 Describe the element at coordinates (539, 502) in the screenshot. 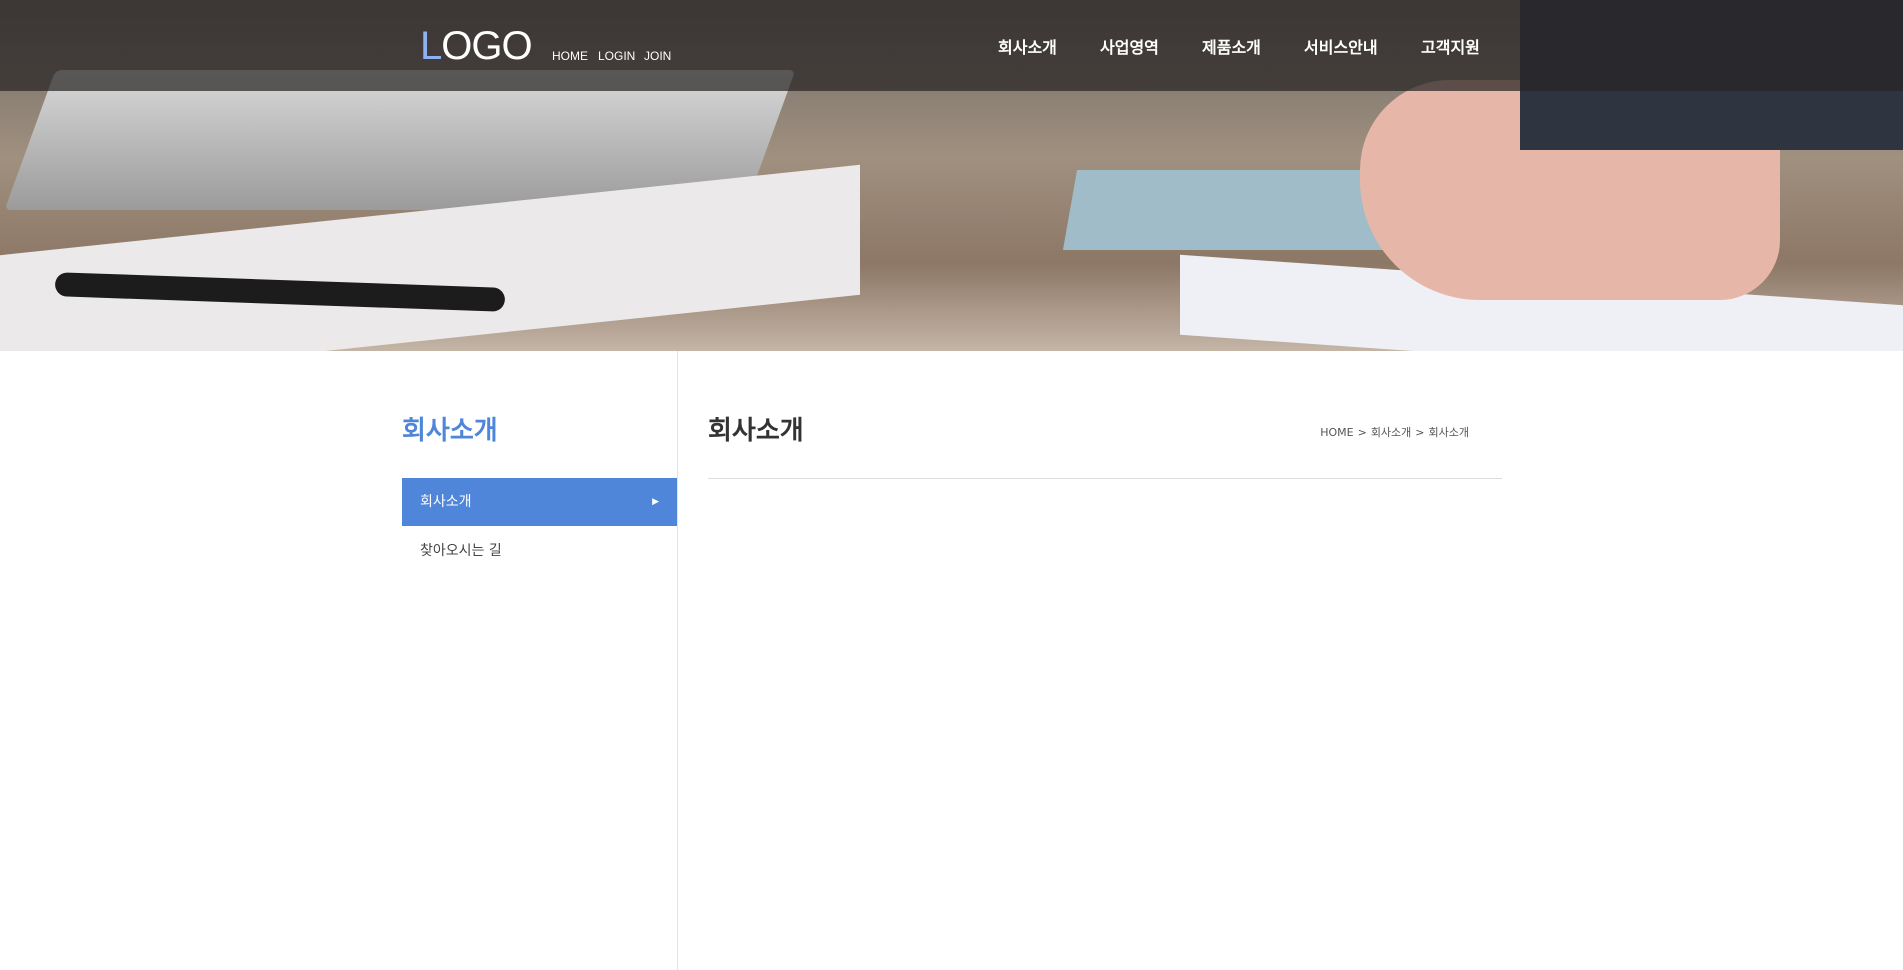

I see `sidebar-item-company: 회사소개 ▶` at that location.